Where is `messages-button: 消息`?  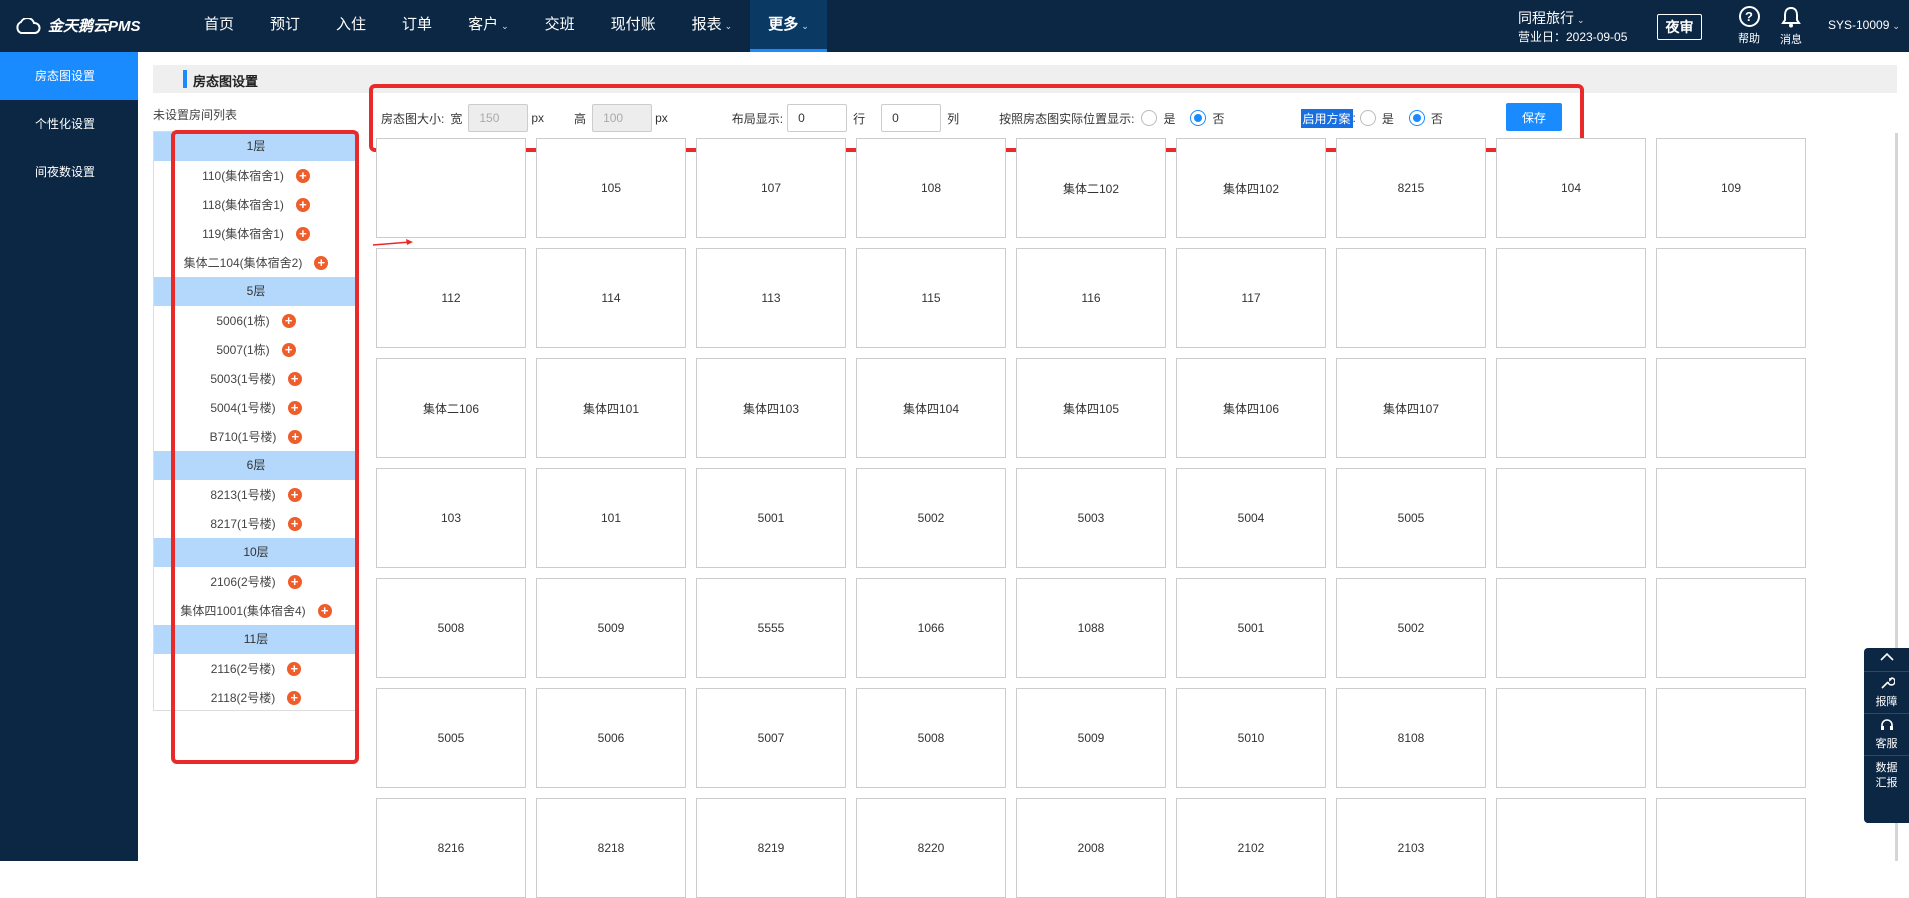
messages-button: 消息 is located at coordinates (1791, 26).